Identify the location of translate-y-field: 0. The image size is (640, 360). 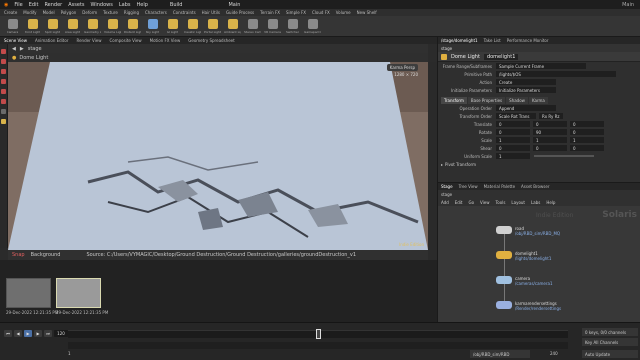
(550, 124).